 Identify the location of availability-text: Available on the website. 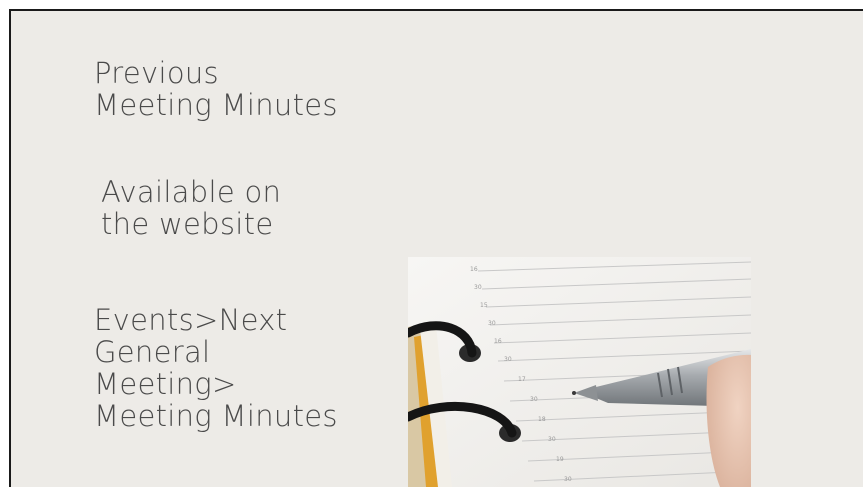
(191, 208).